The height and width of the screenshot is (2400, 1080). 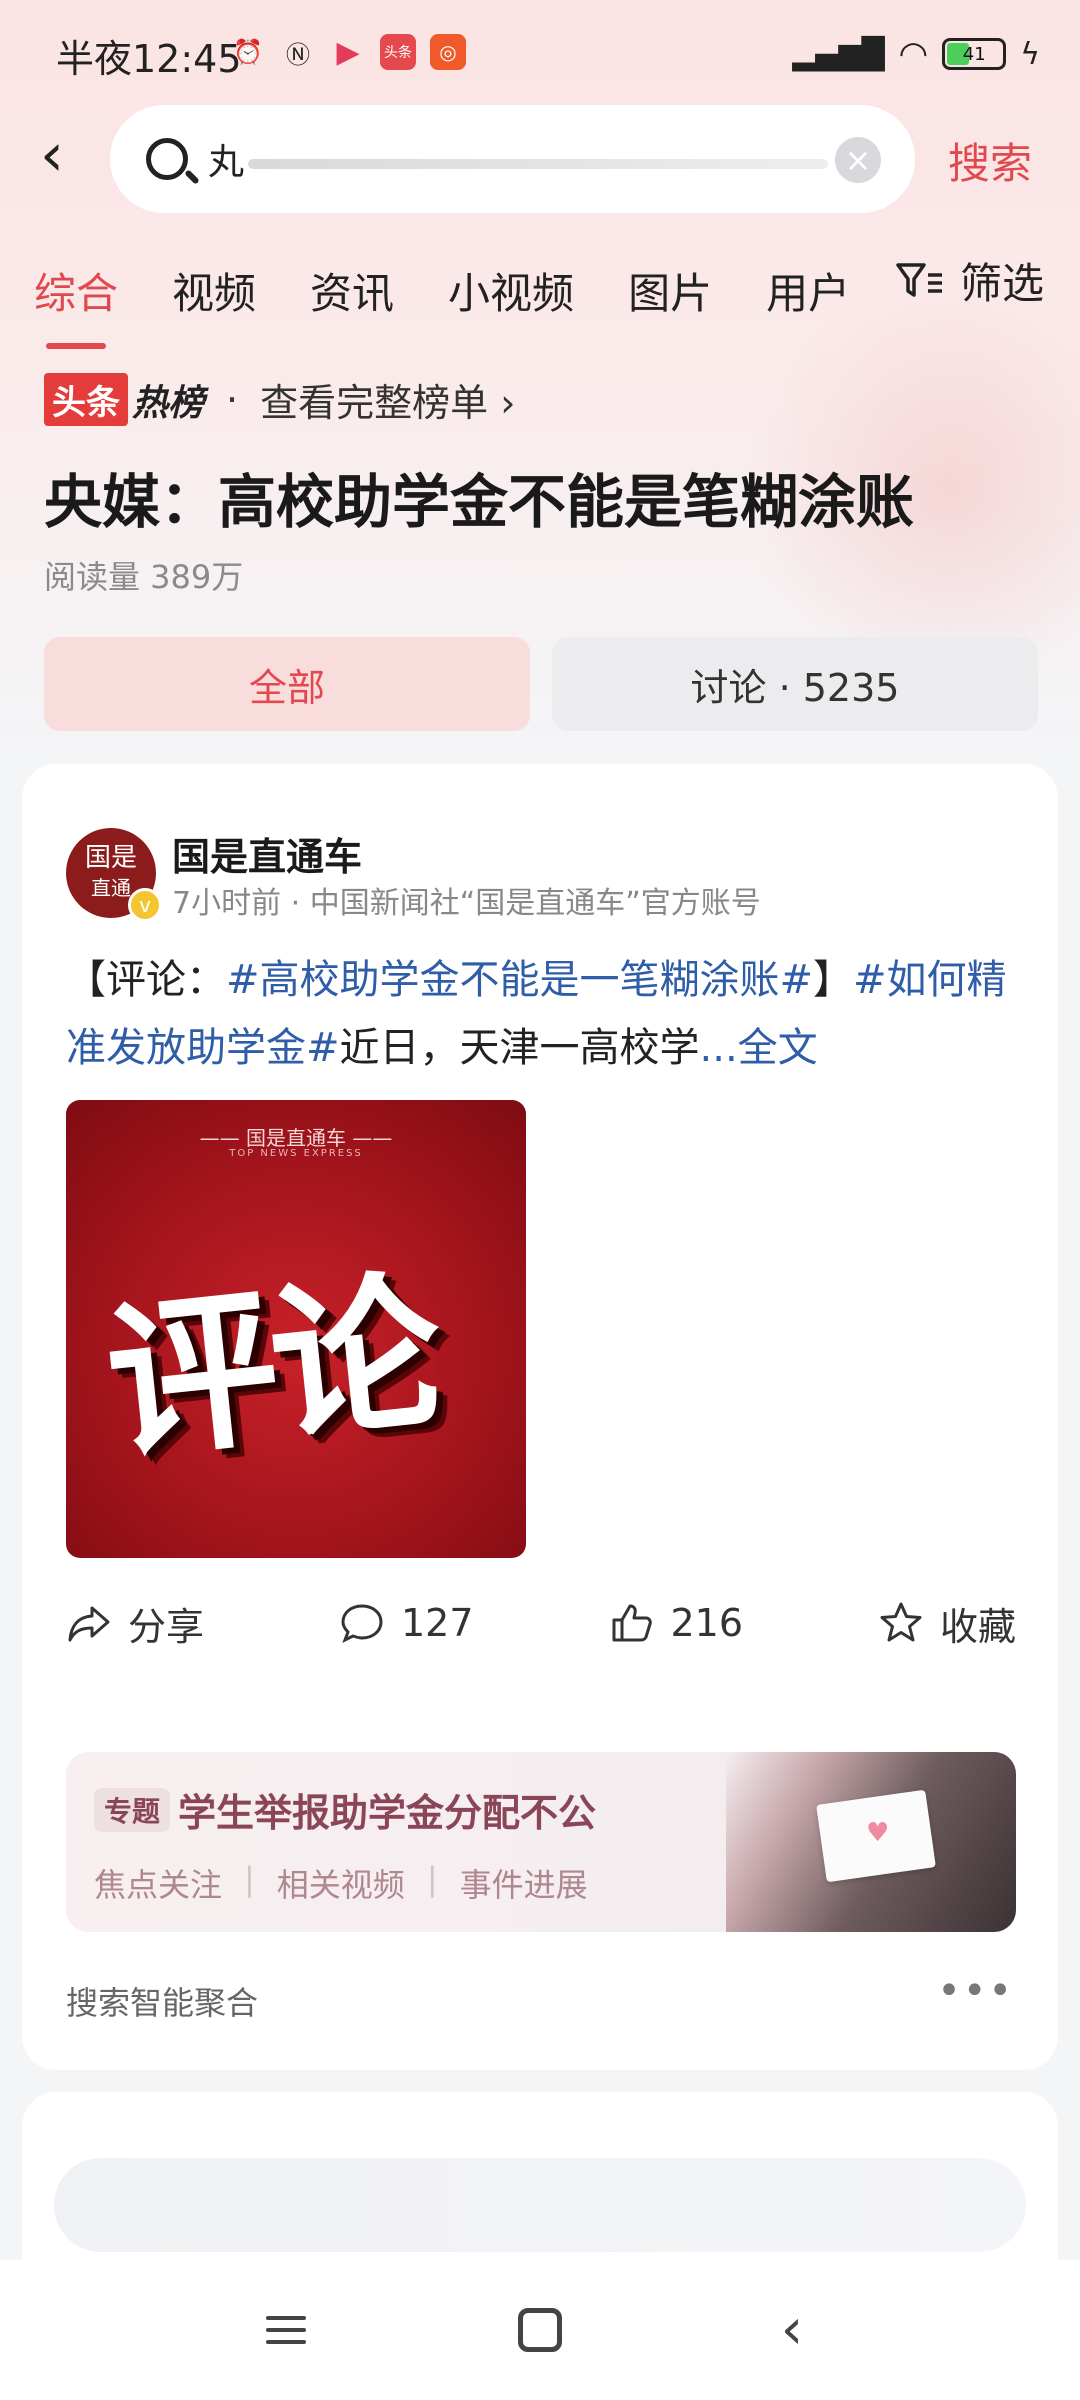 I want to click on tab-short-video: 小视频, so click(x=511, y=290).